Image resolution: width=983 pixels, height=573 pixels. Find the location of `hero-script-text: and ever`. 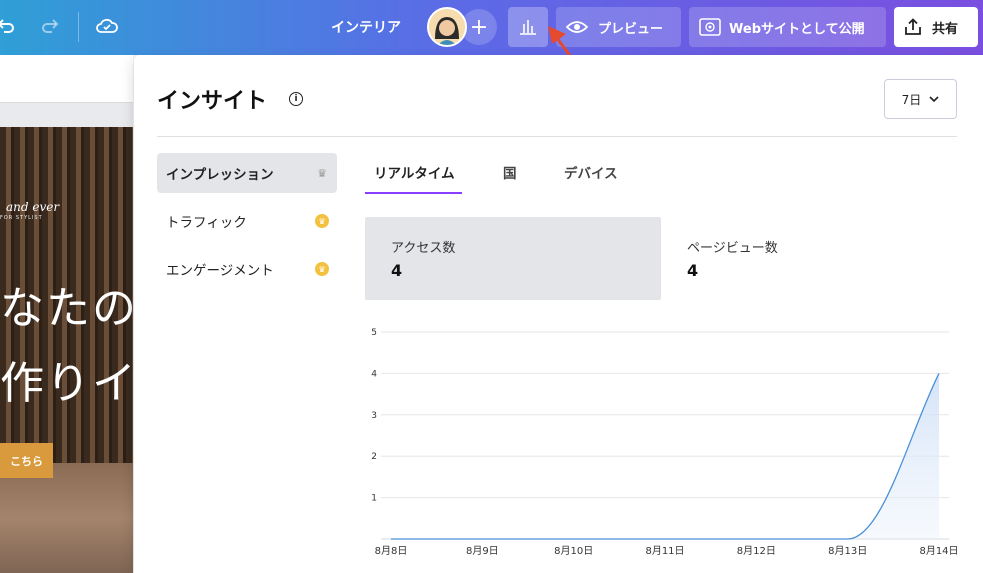

hero-script-text: and ever is located at coordinates (33, 207).